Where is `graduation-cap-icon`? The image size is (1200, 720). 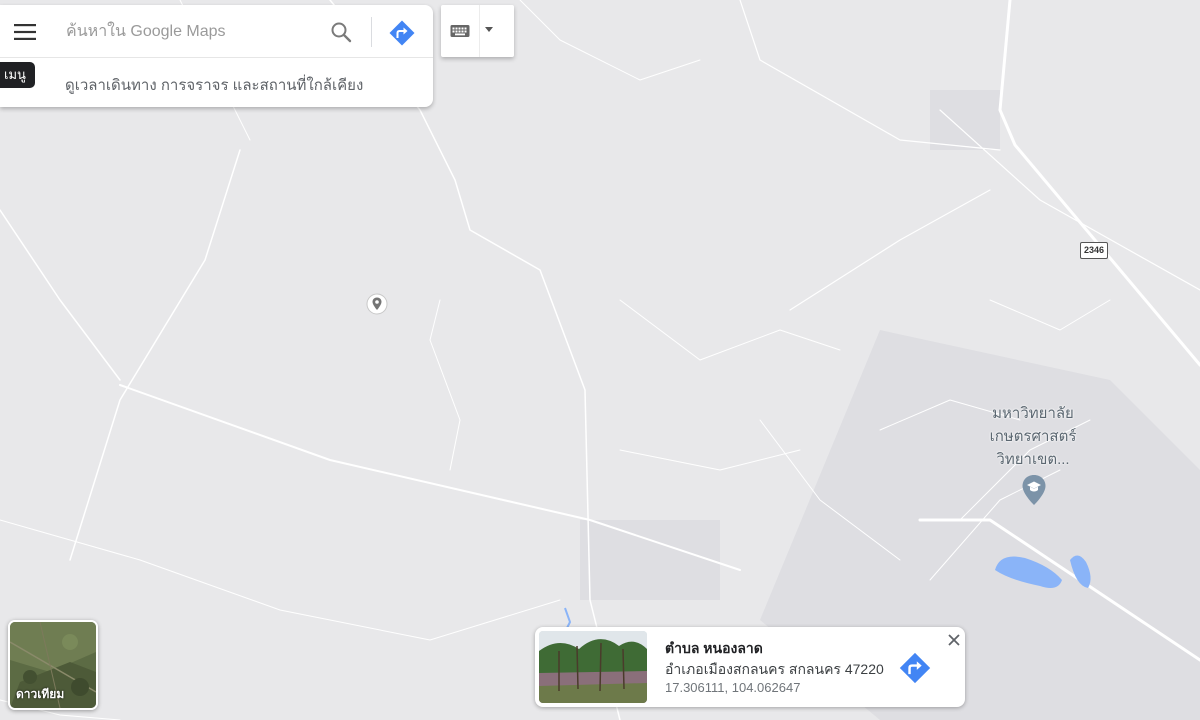
graduation-cap-icon is located at coordinates (1034, 490).